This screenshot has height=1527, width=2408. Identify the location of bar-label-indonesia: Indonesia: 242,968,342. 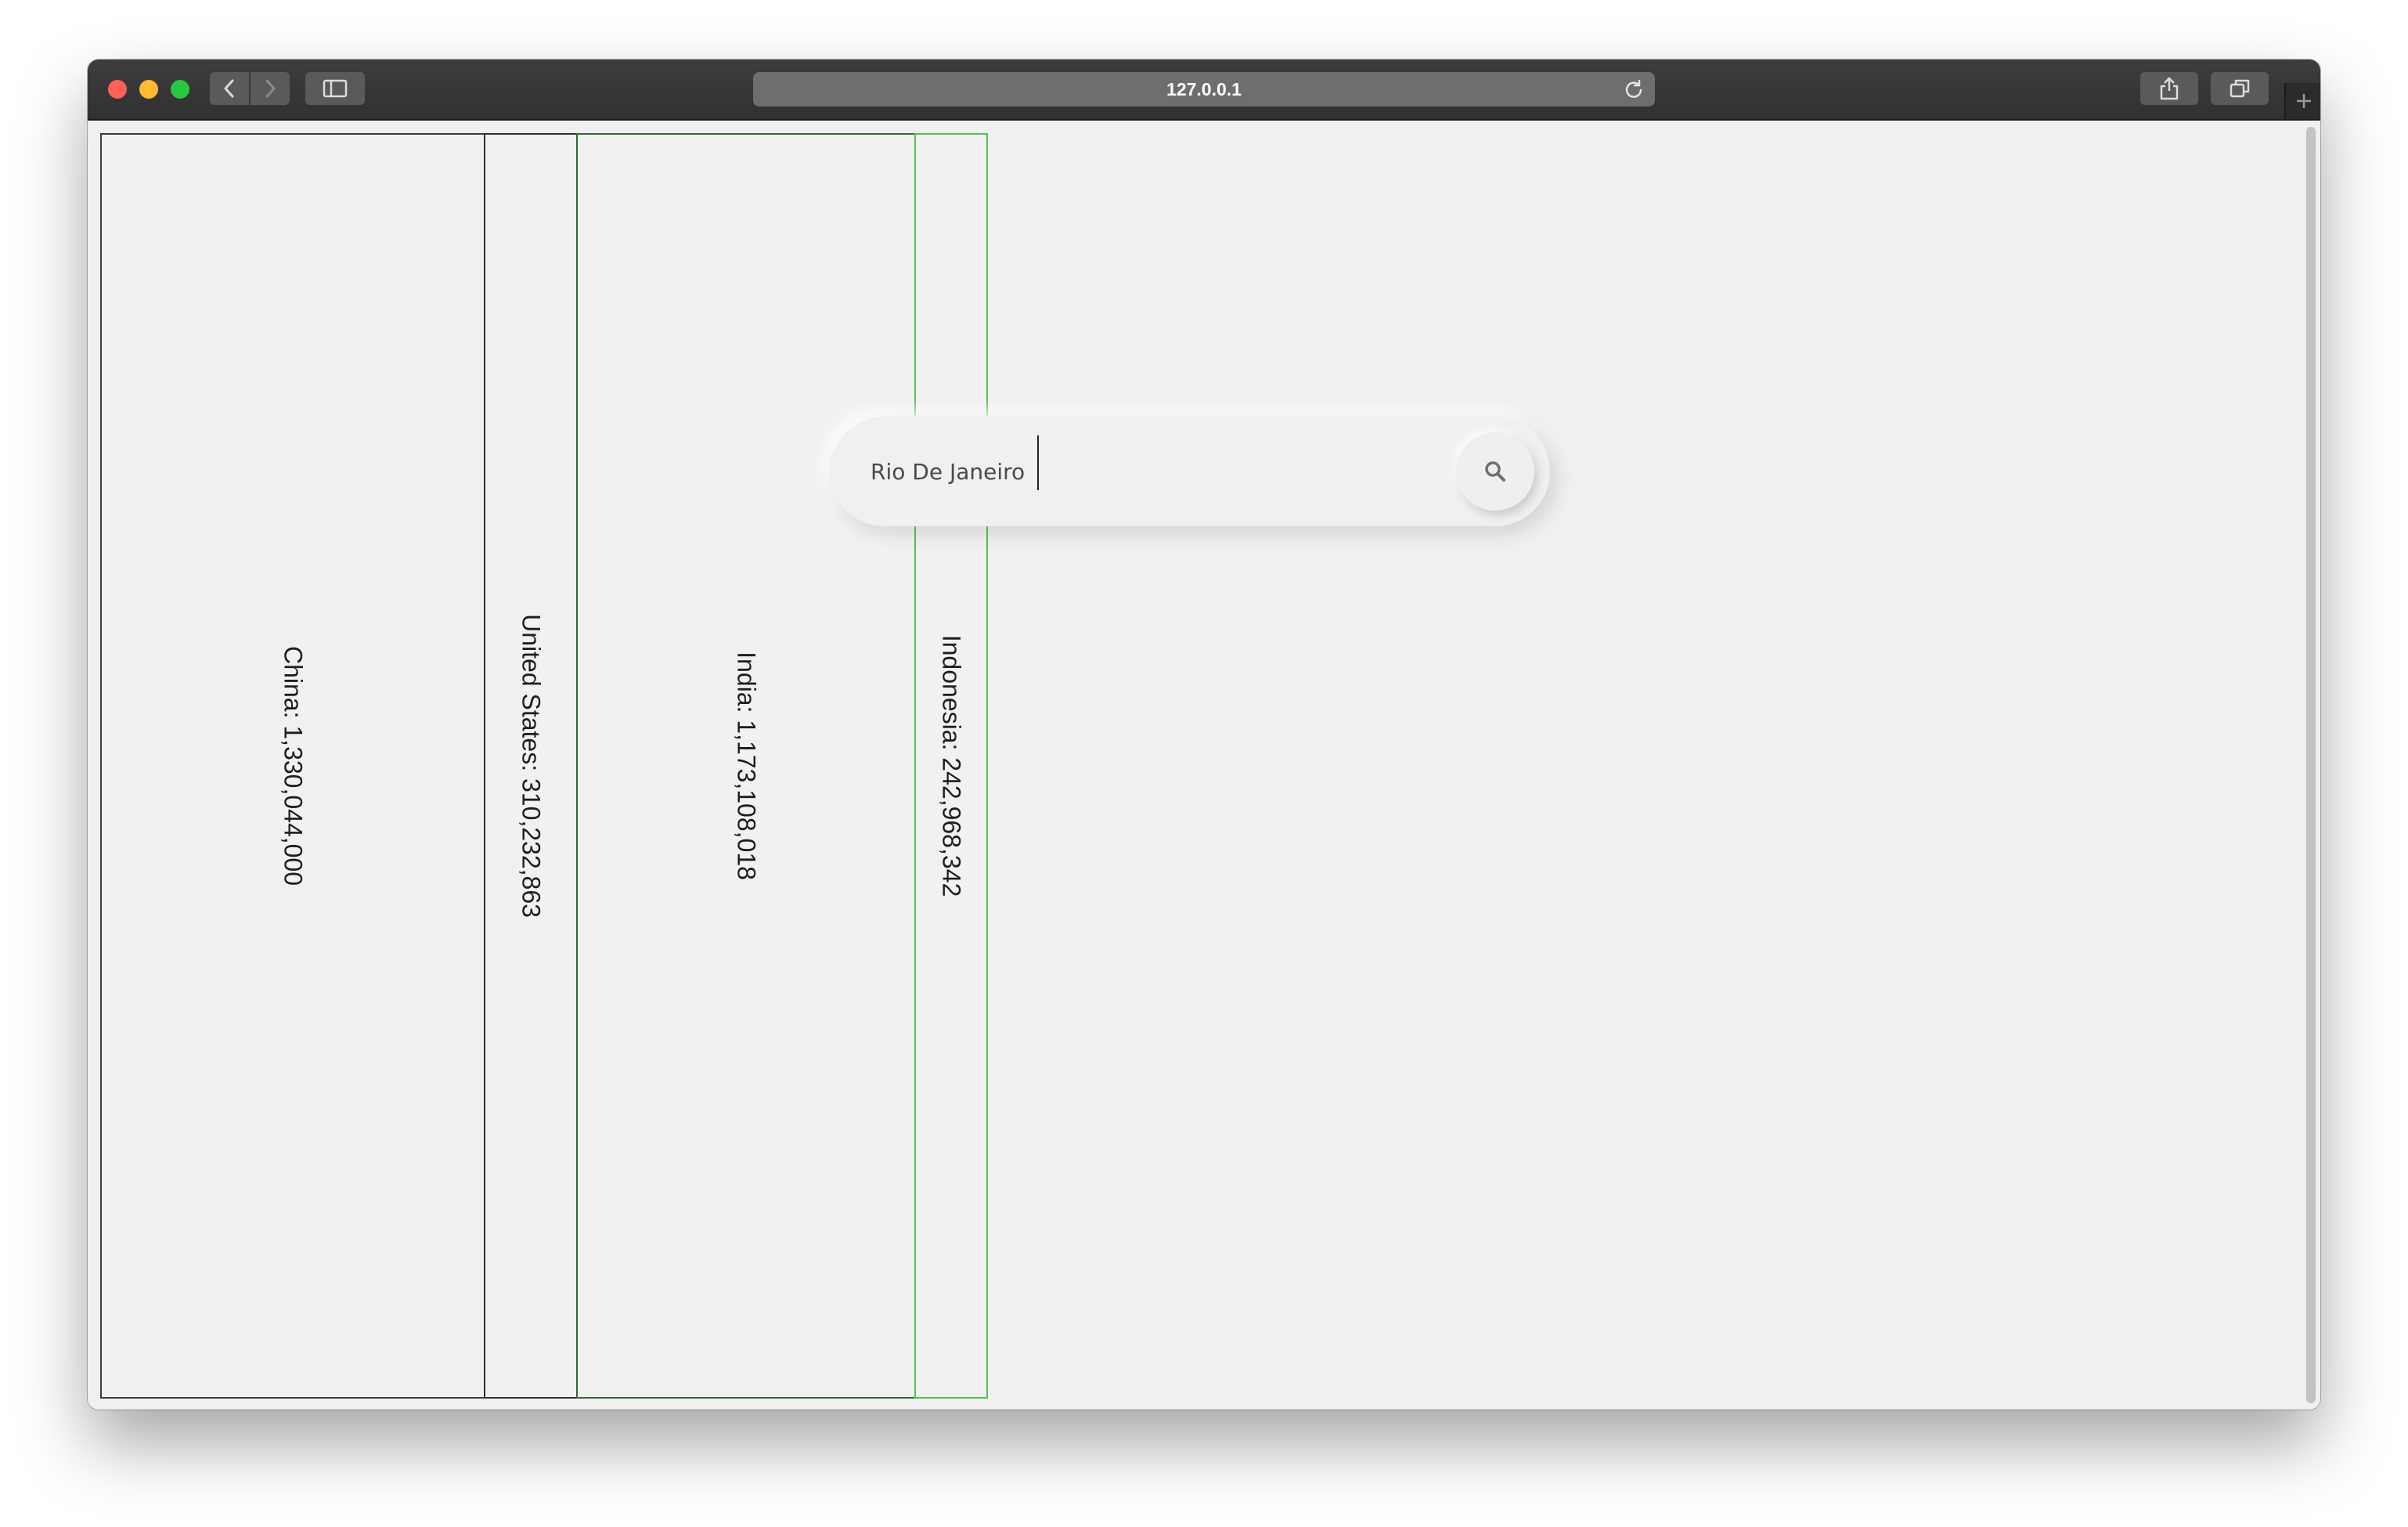
(952, 765).